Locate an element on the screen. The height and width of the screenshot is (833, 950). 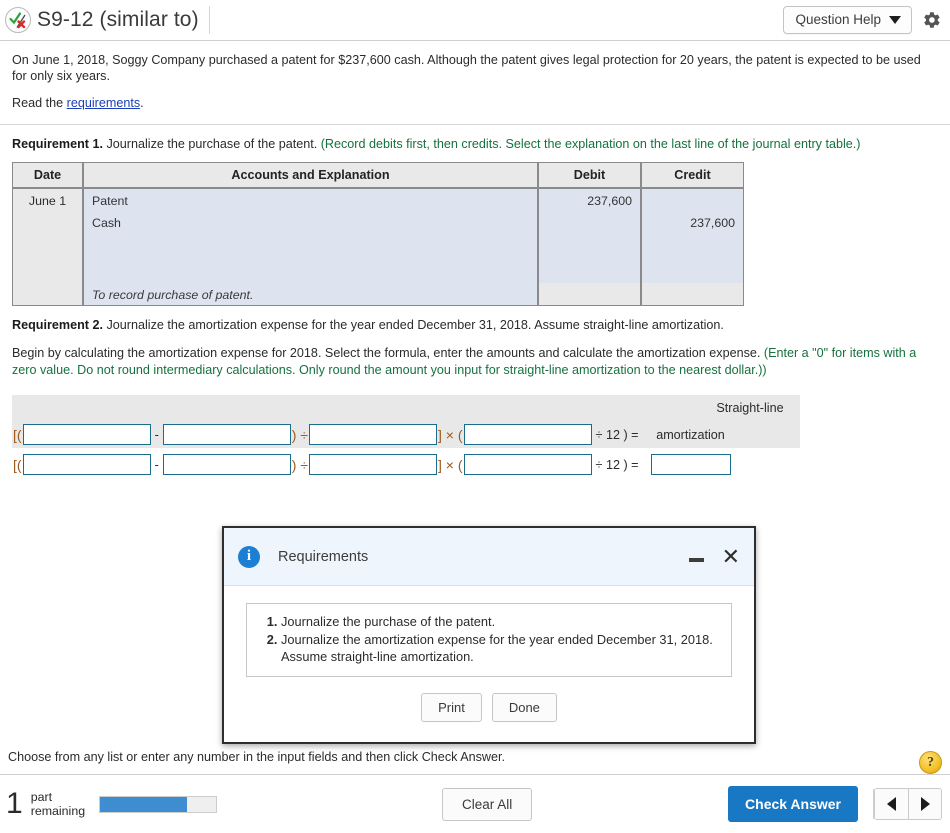
formula-result-wrap is located at coordinates (691, 464).